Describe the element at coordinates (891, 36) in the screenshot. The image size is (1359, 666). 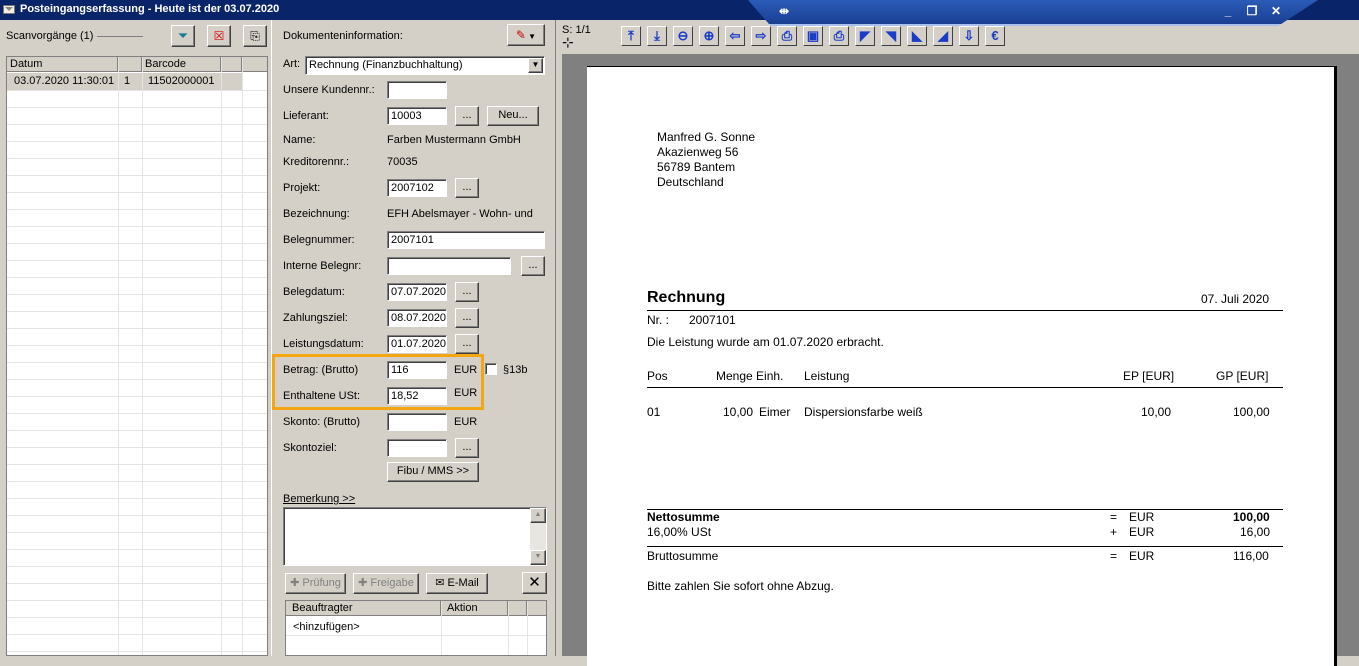
I see `rotate-tr-icon: ◥` at that location.